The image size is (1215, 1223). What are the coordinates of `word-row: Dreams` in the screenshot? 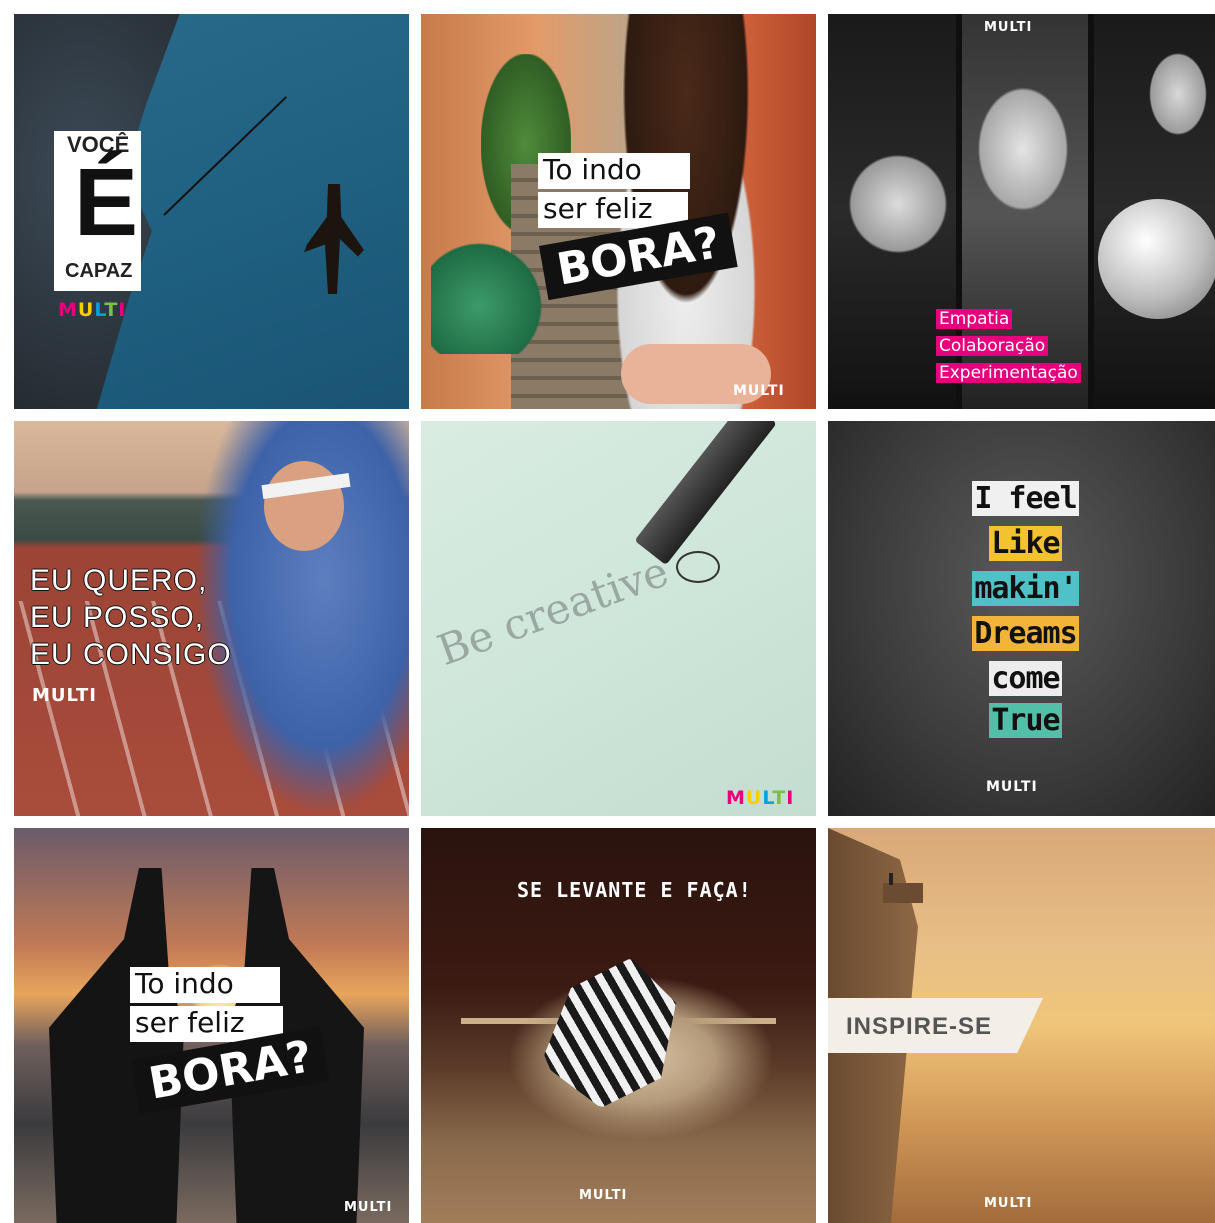 It's located at (1025, 633).